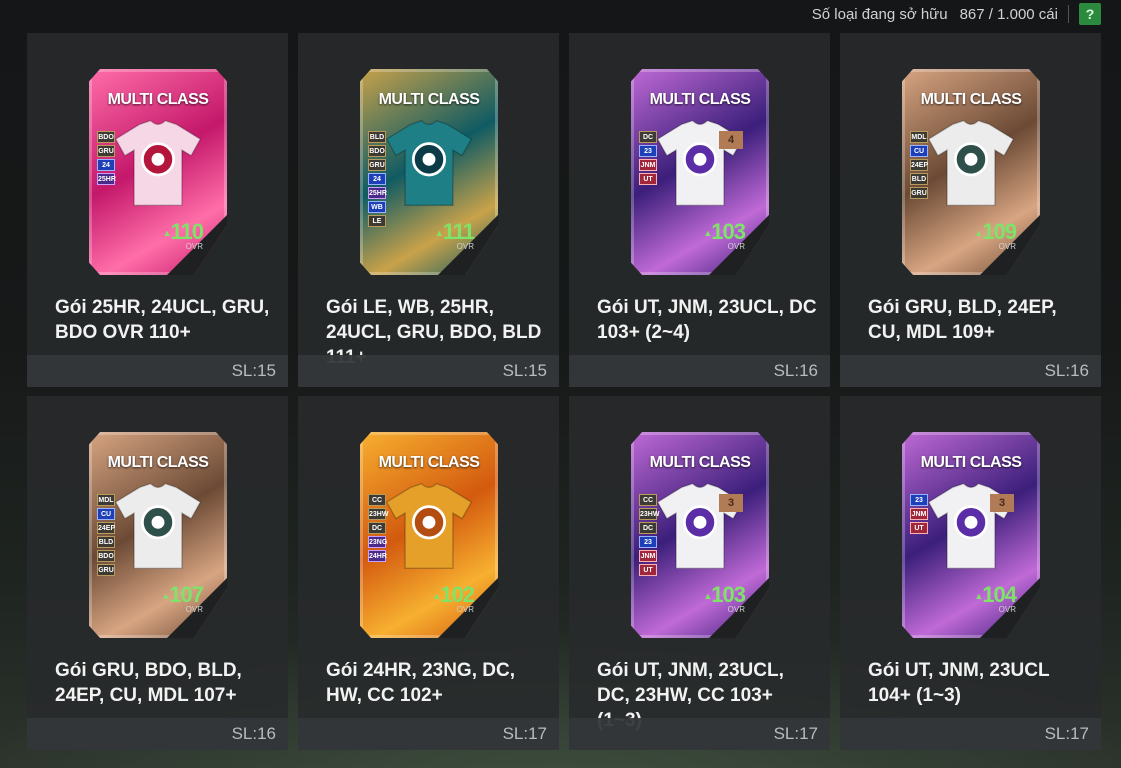  What do you see at coordinates (420, 683) in the screenshot?
I see `pack-title: Gói 24HR, 23NG, DC, HW, CC 102+` at bounding box center [420, 683].